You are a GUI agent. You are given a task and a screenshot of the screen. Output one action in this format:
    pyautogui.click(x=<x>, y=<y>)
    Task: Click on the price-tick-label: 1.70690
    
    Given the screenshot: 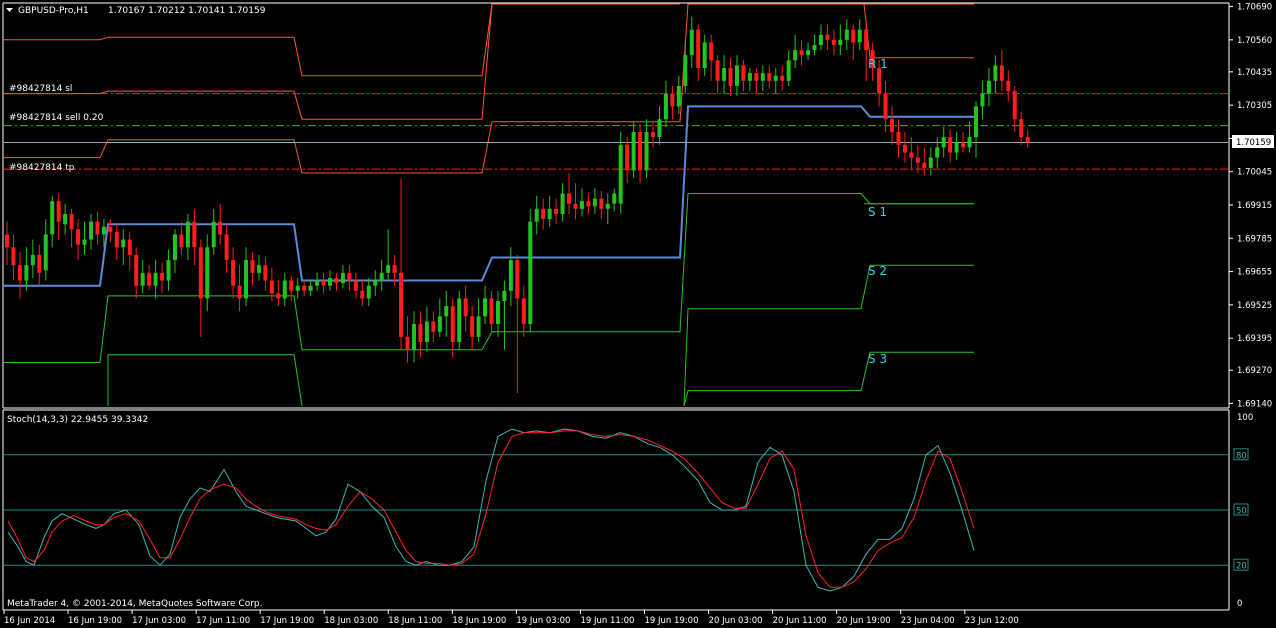 What is the action you would take?
    pyautogui.click(x=1254, y=8)
    